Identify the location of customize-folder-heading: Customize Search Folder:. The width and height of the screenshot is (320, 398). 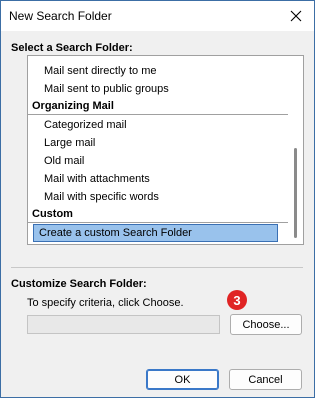
(79, 284).